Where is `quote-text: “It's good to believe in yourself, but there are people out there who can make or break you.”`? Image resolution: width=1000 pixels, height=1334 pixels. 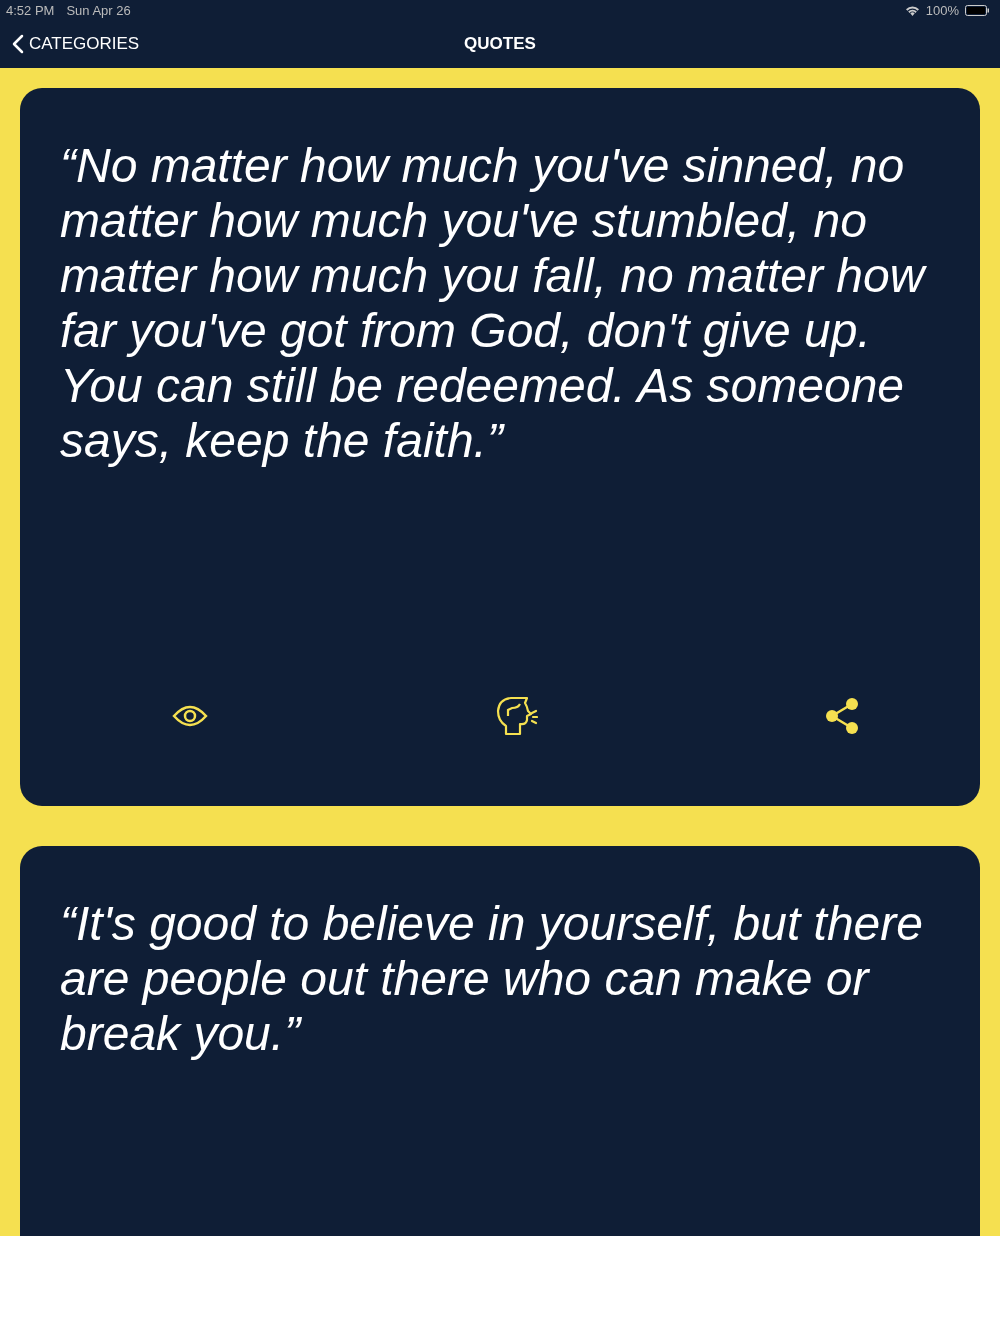
quote-text: “It's good to believe in yourself, but there are people out there who can make or break you.” is located at coordinates (492, 979).